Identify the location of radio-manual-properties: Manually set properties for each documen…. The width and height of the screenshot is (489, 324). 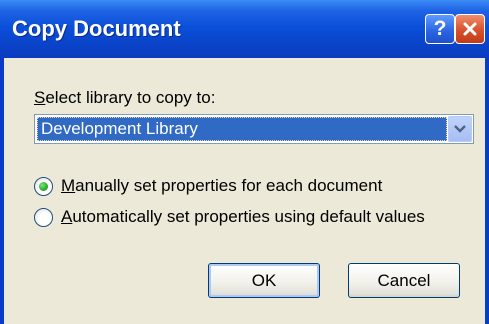
(208, 186).